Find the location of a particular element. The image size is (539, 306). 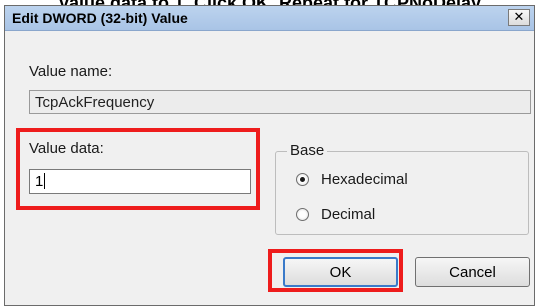

radio-decimal-label: Decimal is located at coordinates (348, 214).